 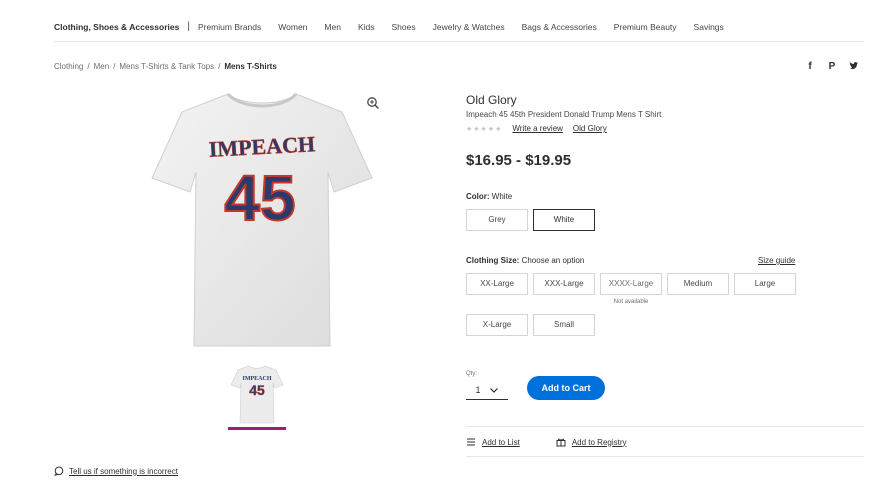 What do you see at coordinates (497, 325) in the screenshot?
I see `size-option-x-large: X-Large` at bounding box center [497, 325].